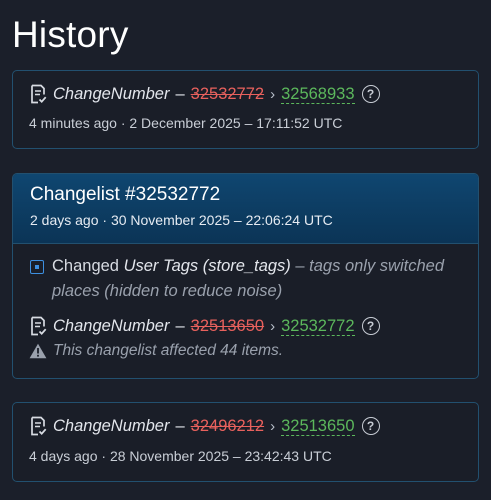  What do you see at coordinates (37, 267) in the screenshot?
I see `changed-field-icon` at bounding box center [37, 267].